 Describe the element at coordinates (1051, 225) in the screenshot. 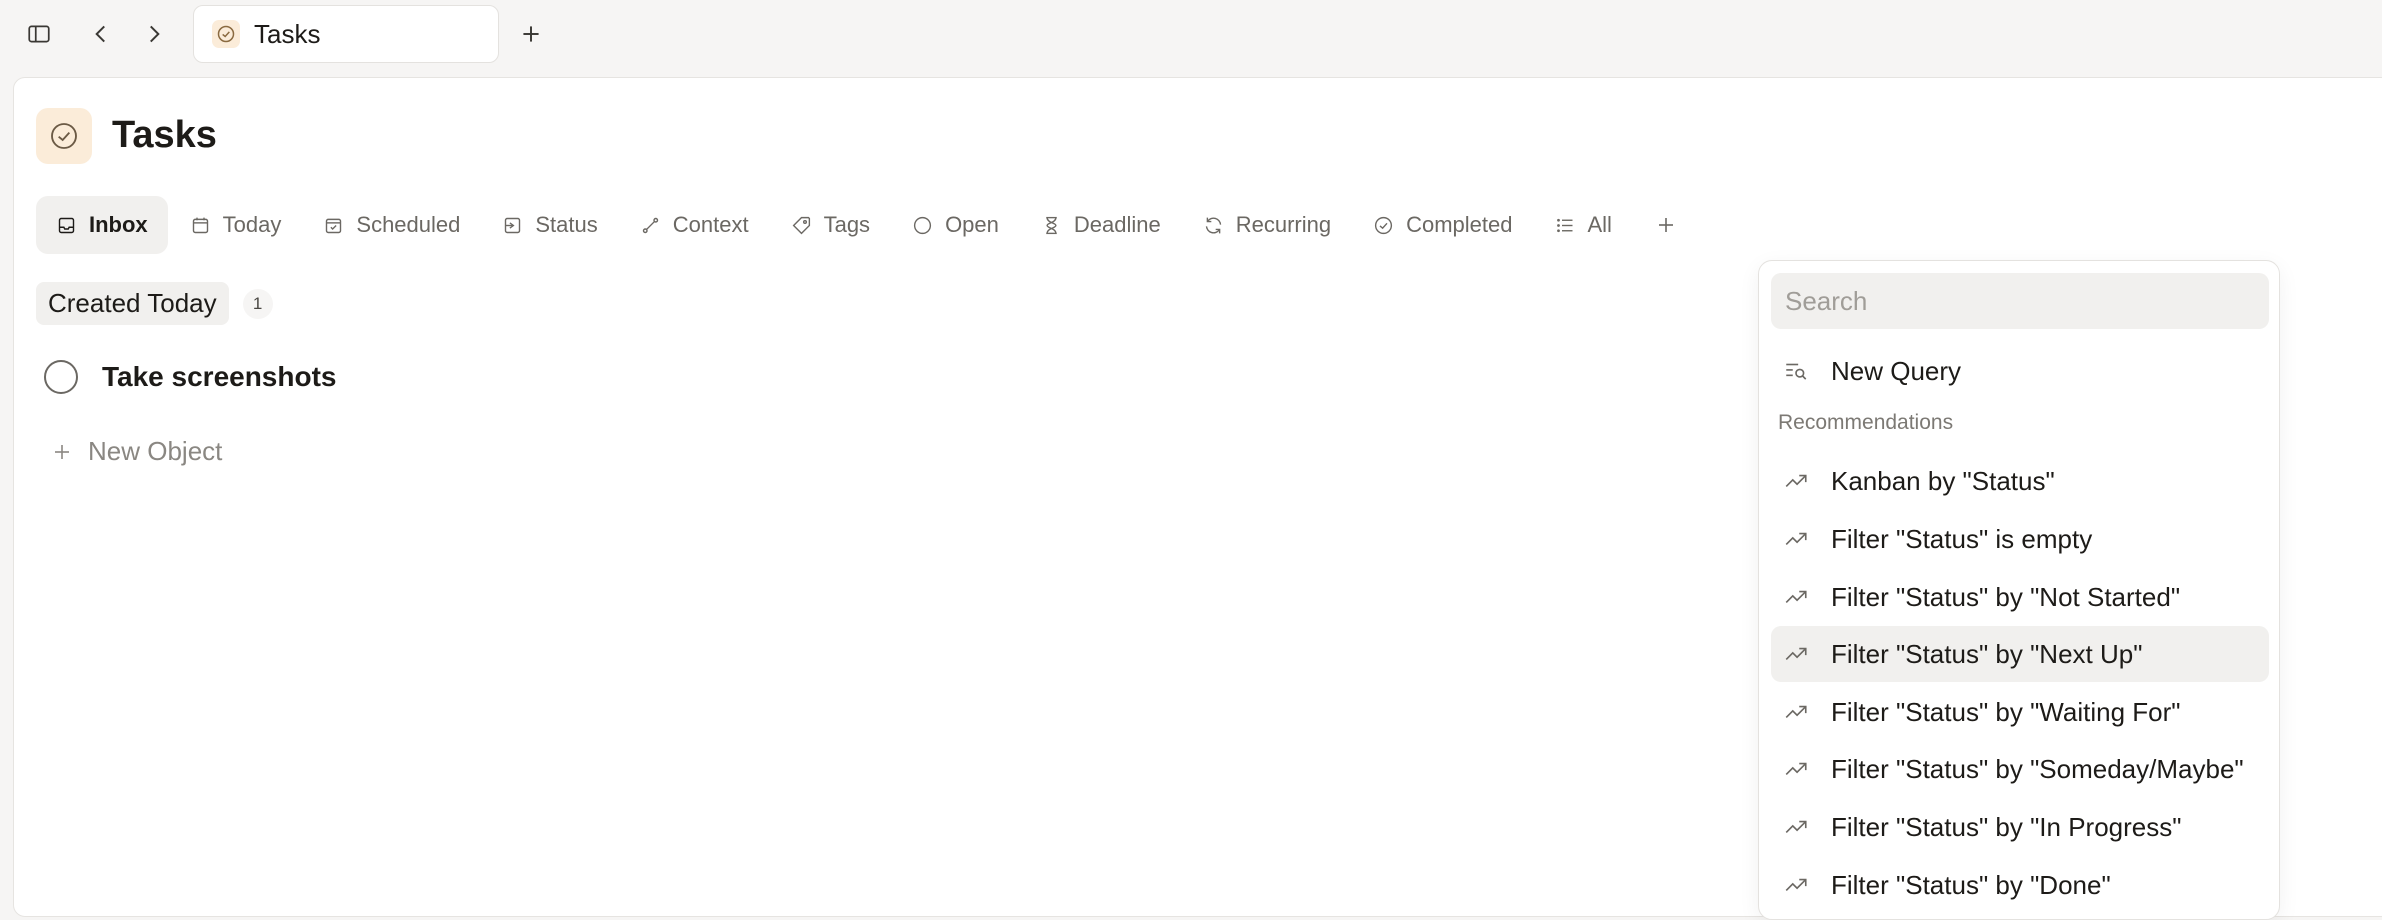

I see `hourglass-icon` at that location.